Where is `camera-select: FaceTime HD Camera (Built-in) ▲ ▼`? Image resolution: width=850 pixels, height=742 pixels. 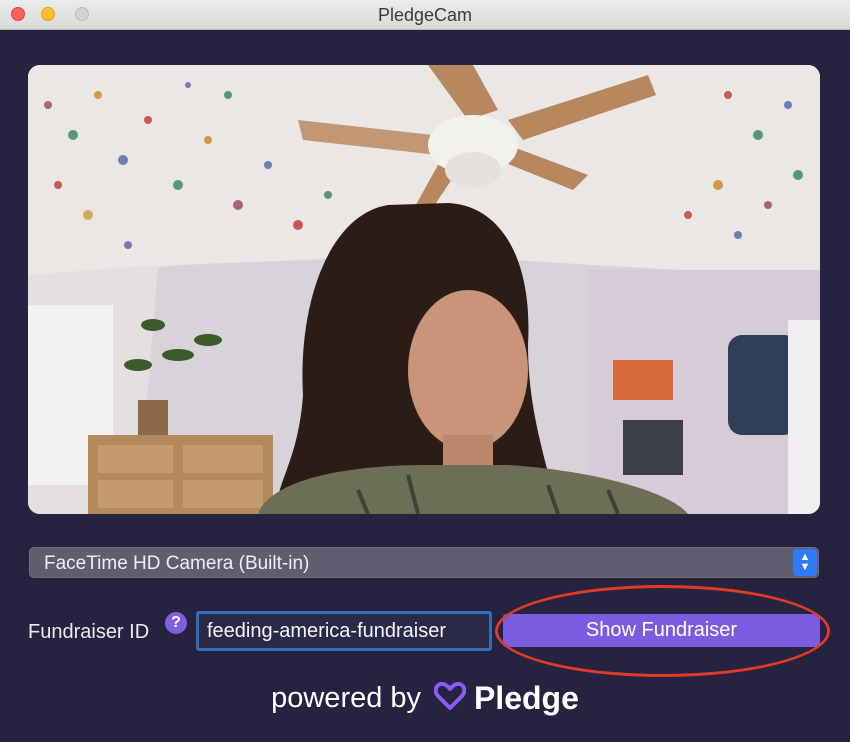 camera-select: FaceTime HD Camera (Built-in) ▲ ▼ is located at coordinates (424, 562).